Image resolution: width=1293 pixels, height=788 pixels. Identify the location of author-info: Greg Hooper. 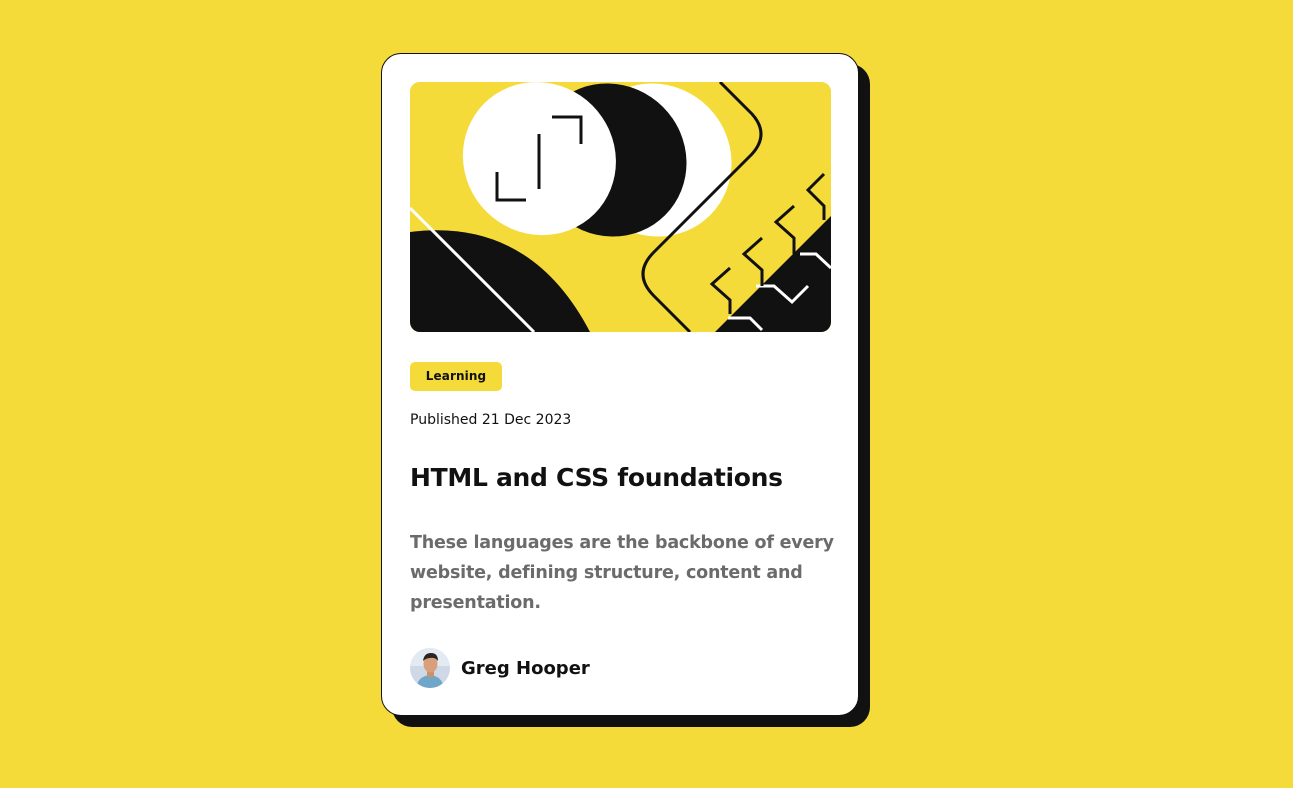
(500, 668).